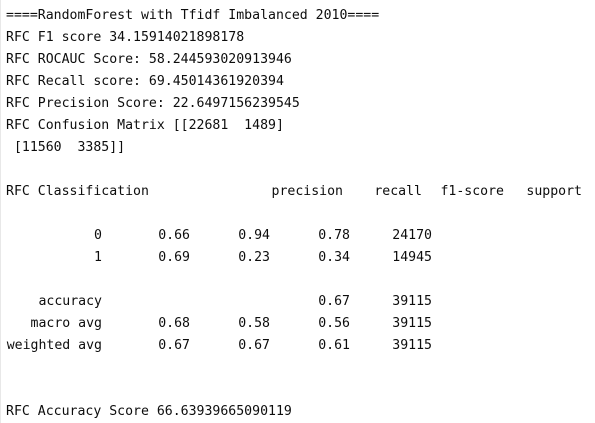  What do you see at coordinates (70, 301) in the screenshot?
I see `row-label-accuracy: accuracy` at bounding box center [70, 301].